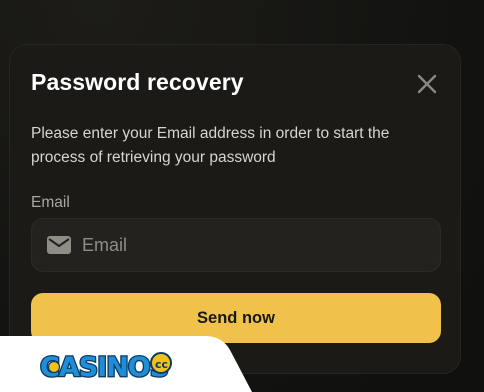 The height and width of the screenshot is (392, 484). I want to click on email-label: Email, so click(50, 202).